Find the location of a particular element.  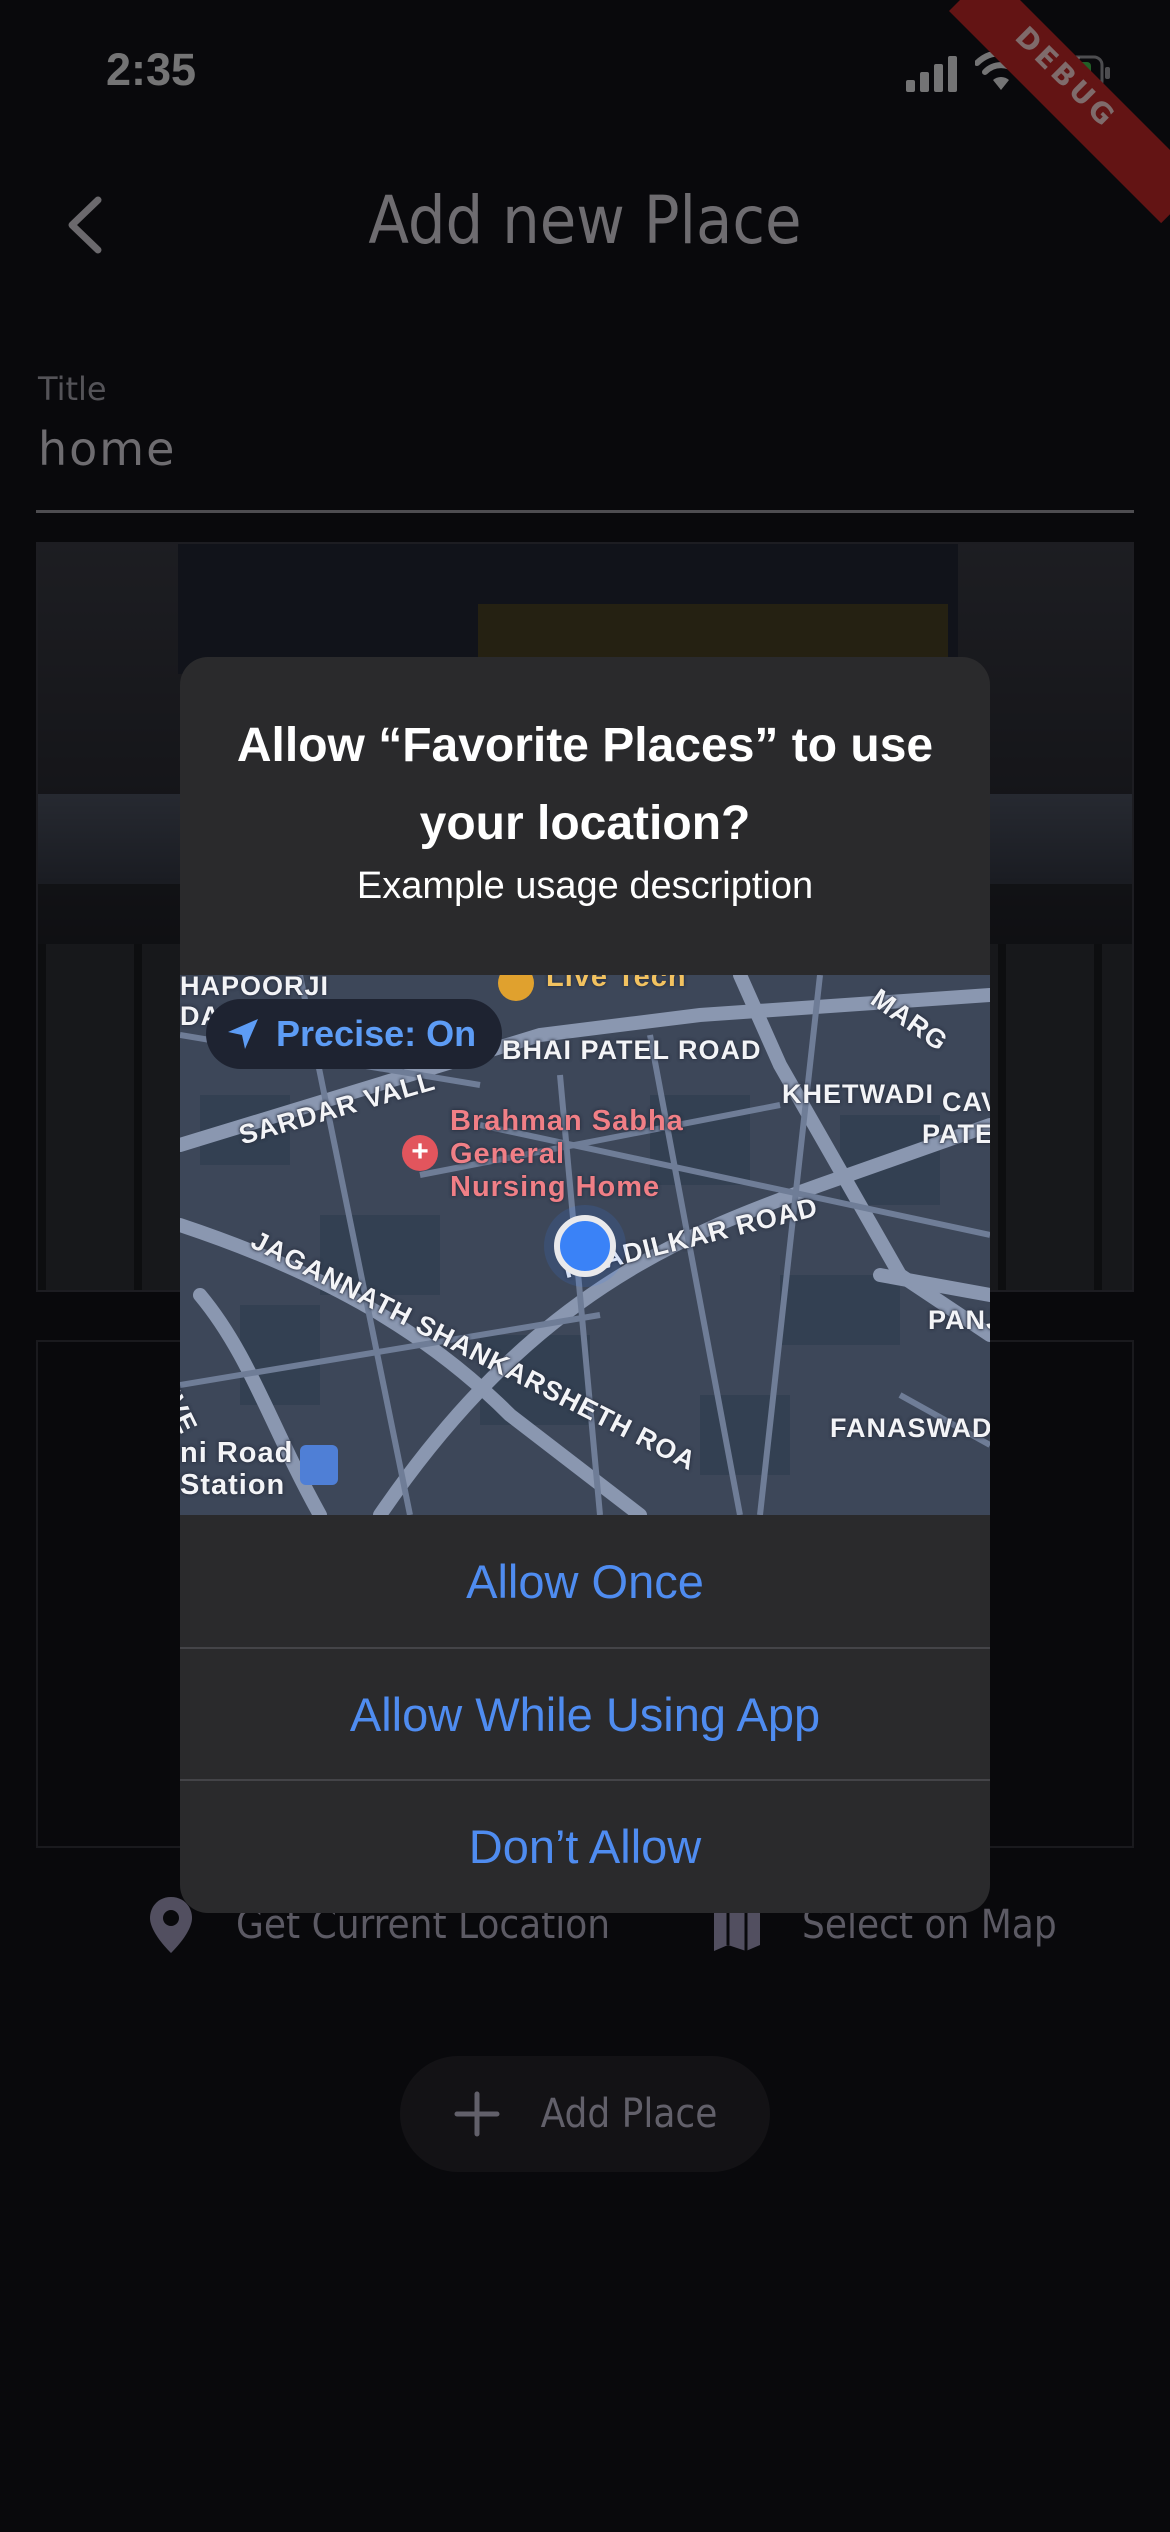

map-label-hapoorji: HAPOORJI is located at coordinates (255, 988).